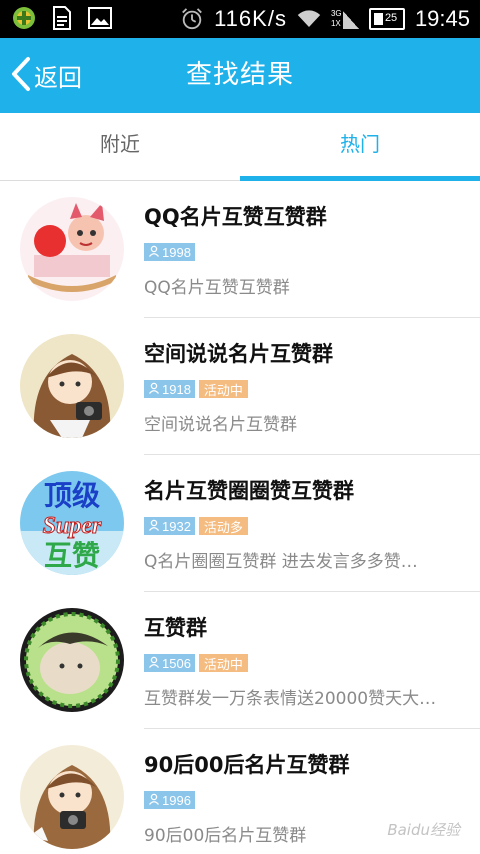  Describe the element at coordinates (217, 288) in the screenshot. I see `group-description: QQ名片互赞互赞群` at that location.